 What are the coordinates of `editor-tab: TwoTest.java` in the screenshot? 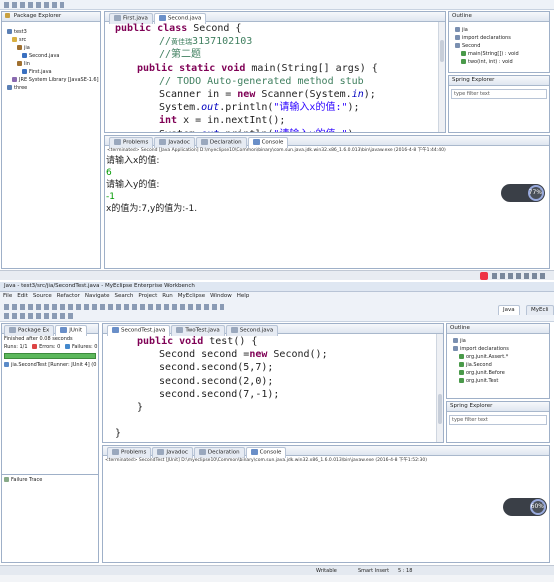 It's located at (198, 330).